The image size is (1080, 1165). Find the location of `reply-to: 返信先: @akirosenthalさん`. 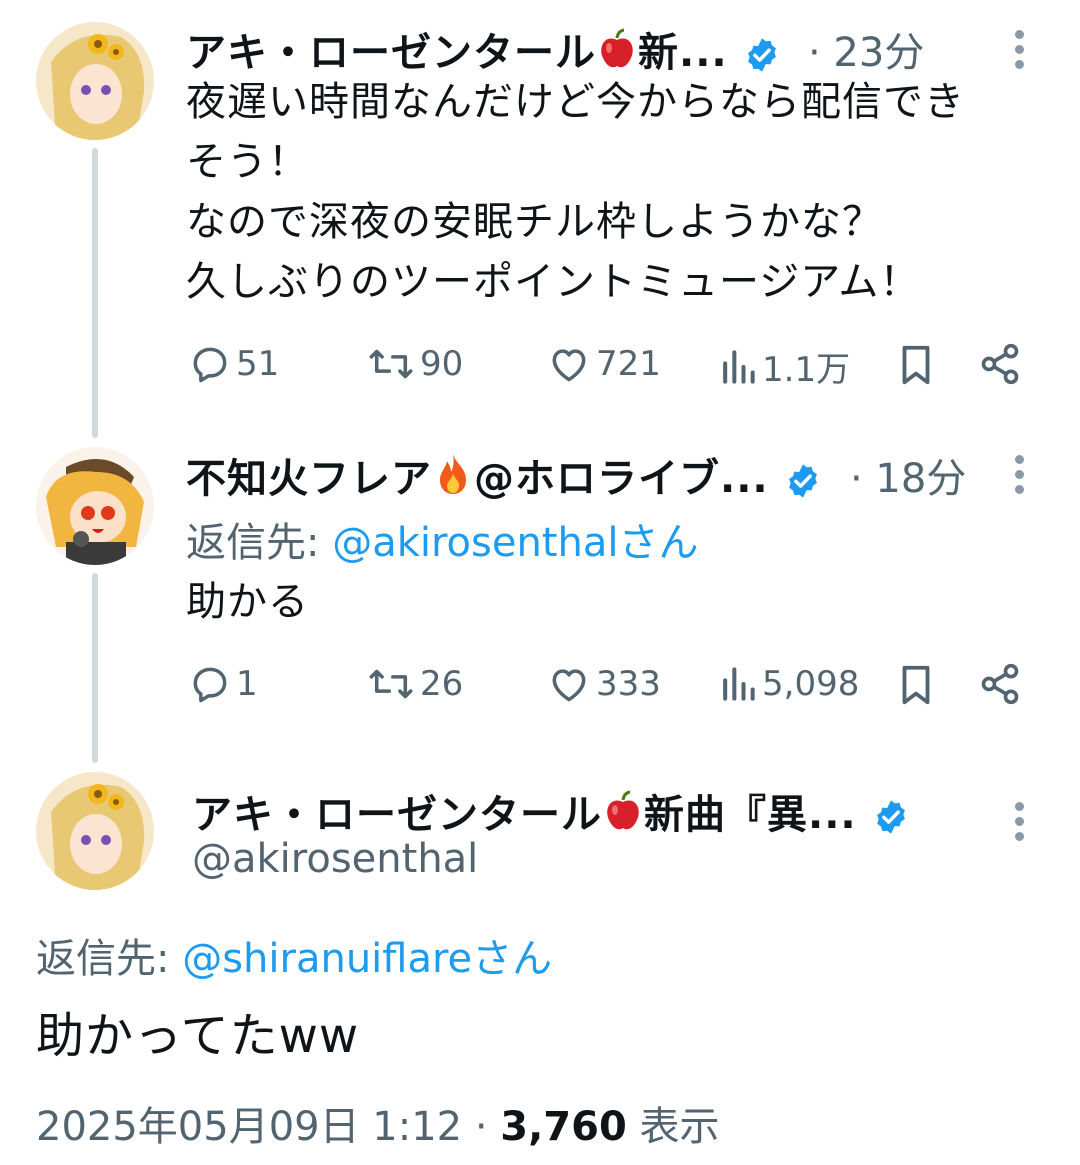

reply-to: 返信先: @akirosenthalさん is located at coordinates (442, 539).